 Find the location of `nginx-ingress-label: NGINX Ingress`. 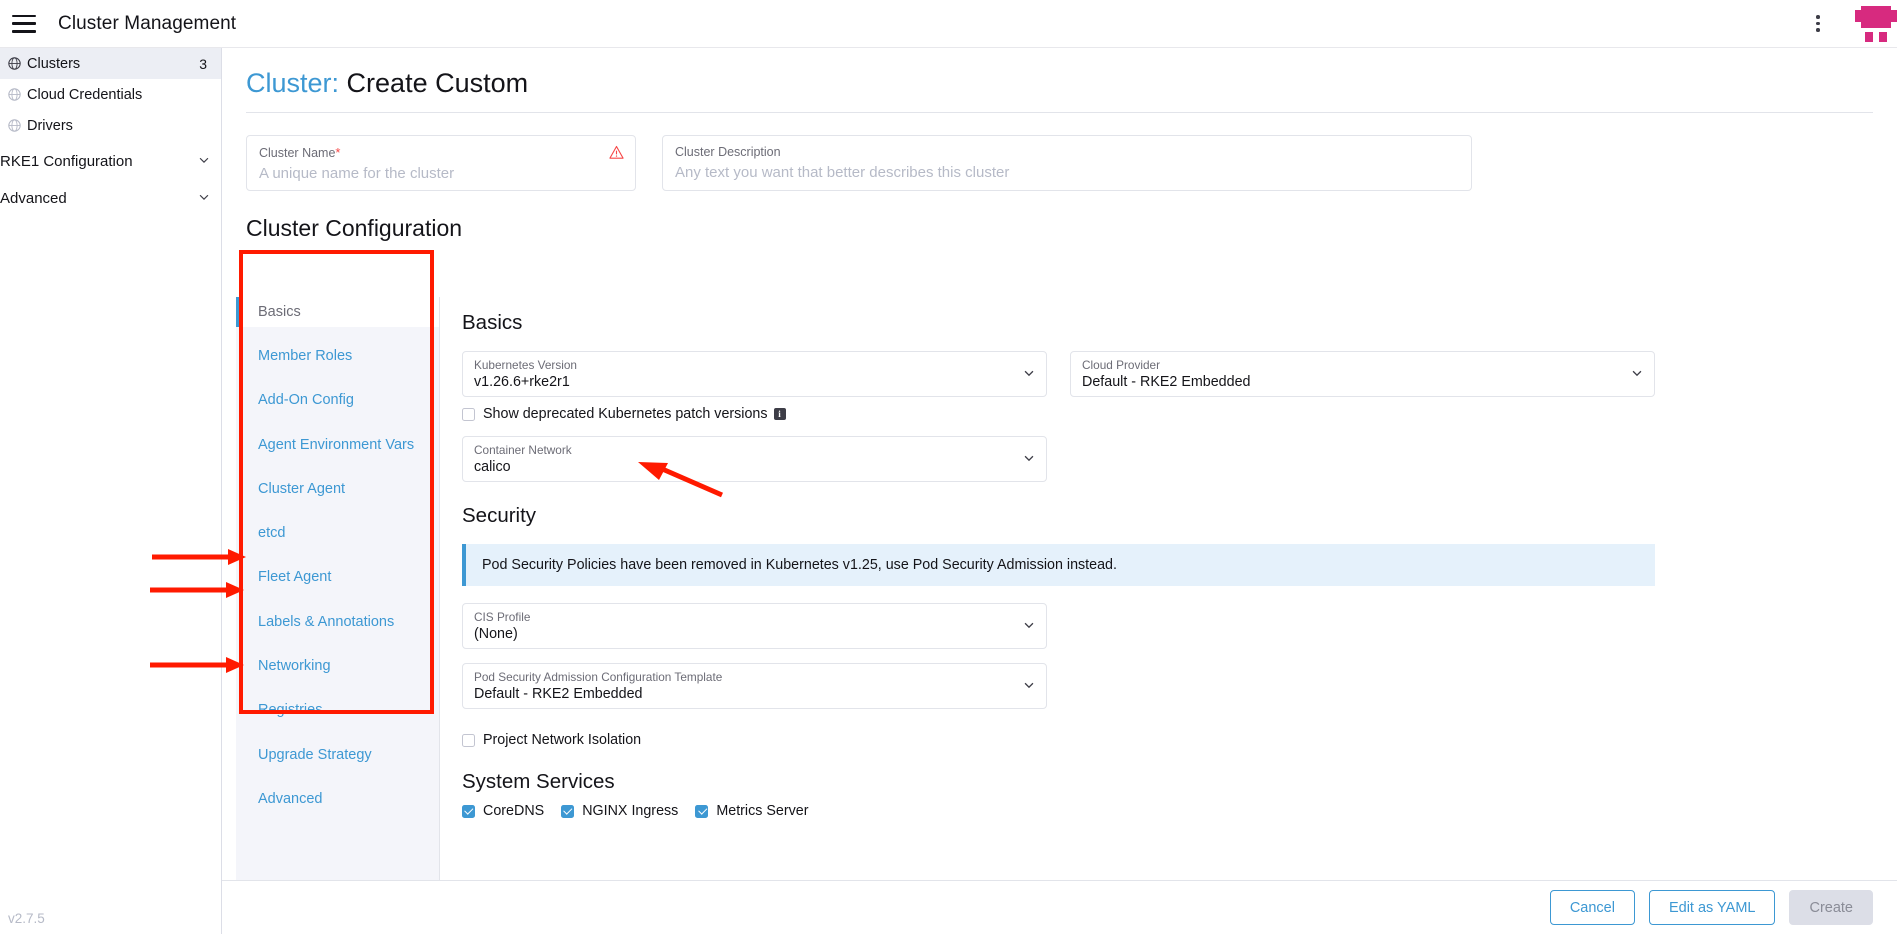

nginx-ingress-label: NGINX Ingress is located at coordinates (630, 811).